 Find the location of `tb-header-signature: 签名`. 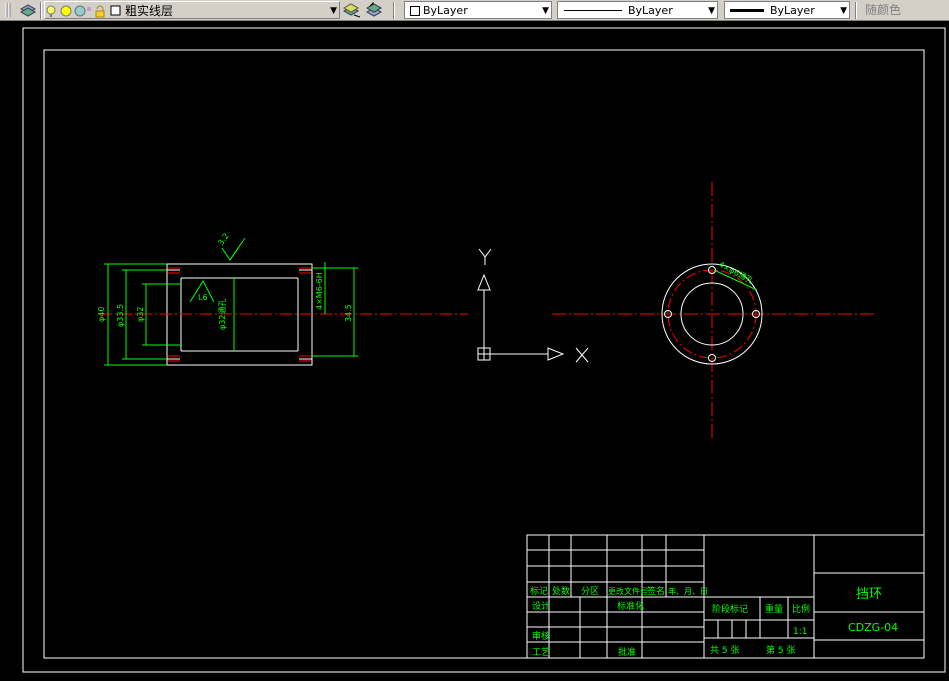

tb-header-signature: 签名 is located at coordinates (656, 591).